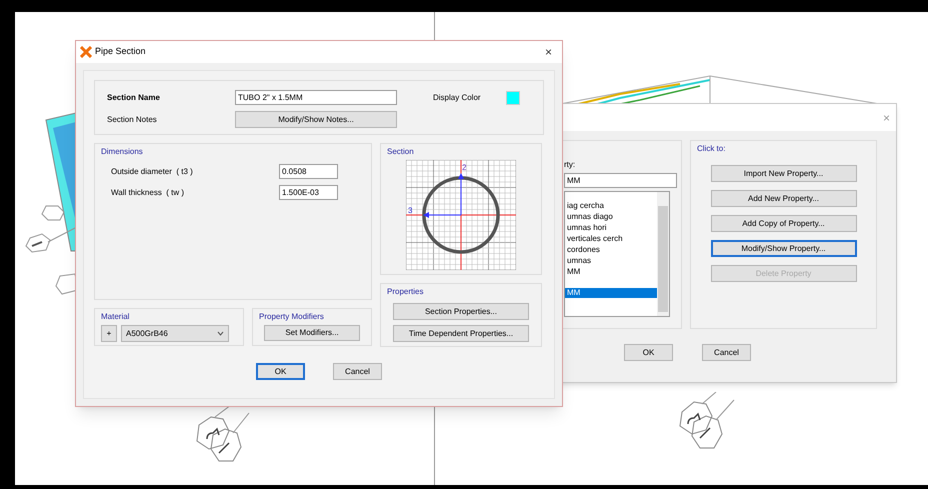 This screenshot has height=489, width=928. What do you see at coordinates (291, 317) in the screenshot?
I see `group-title: Property Modifiers` at bounding box center [291, 317].